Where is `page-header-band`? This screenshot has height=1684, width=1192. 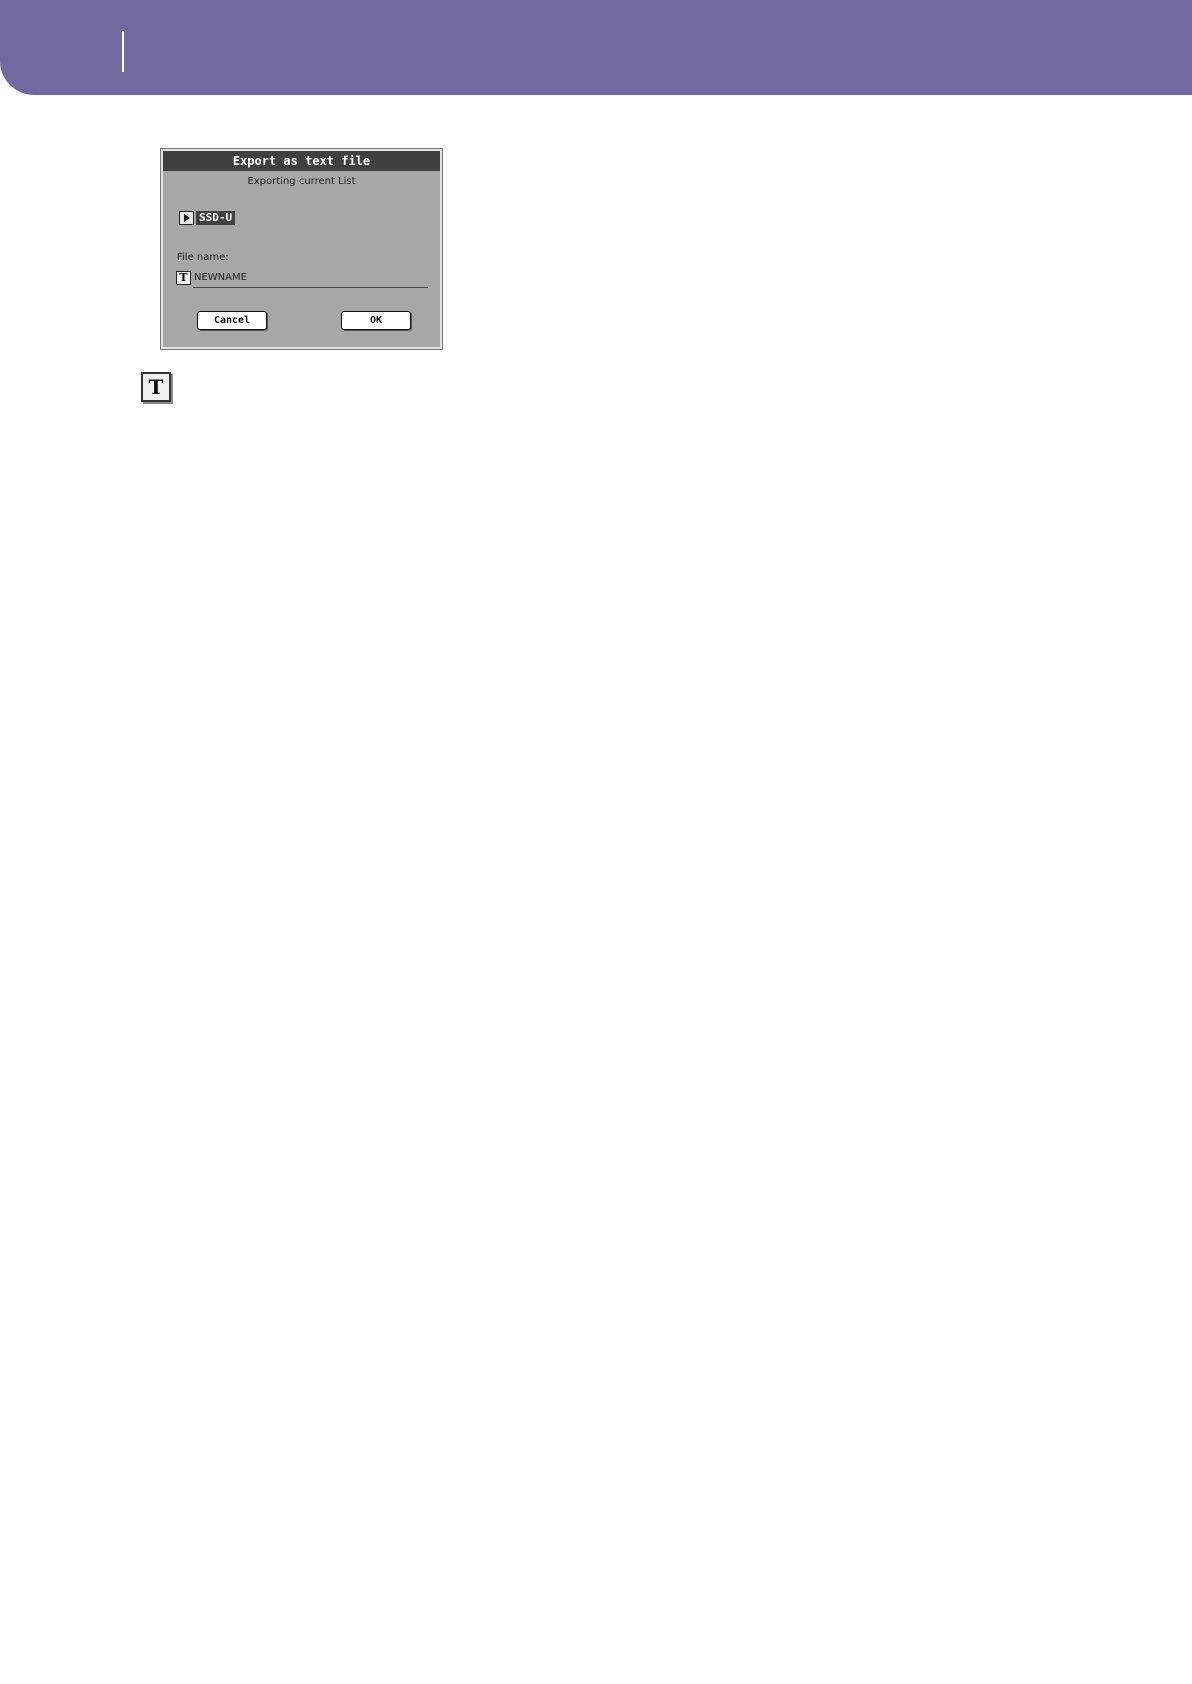 page-header-band is located at coordinates (596, 47).